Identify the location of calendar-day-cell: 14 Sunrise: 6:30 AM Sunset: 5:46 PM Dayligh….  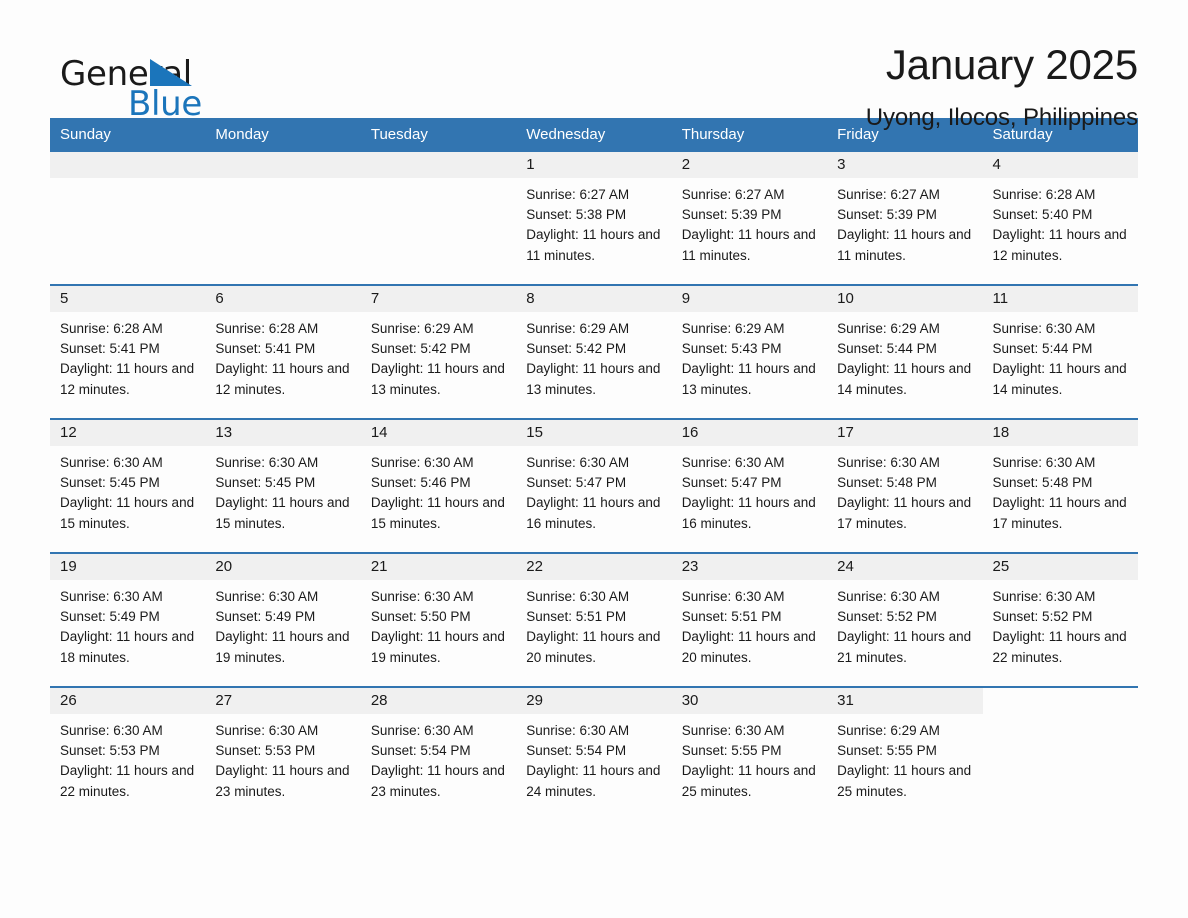
(438, 485).